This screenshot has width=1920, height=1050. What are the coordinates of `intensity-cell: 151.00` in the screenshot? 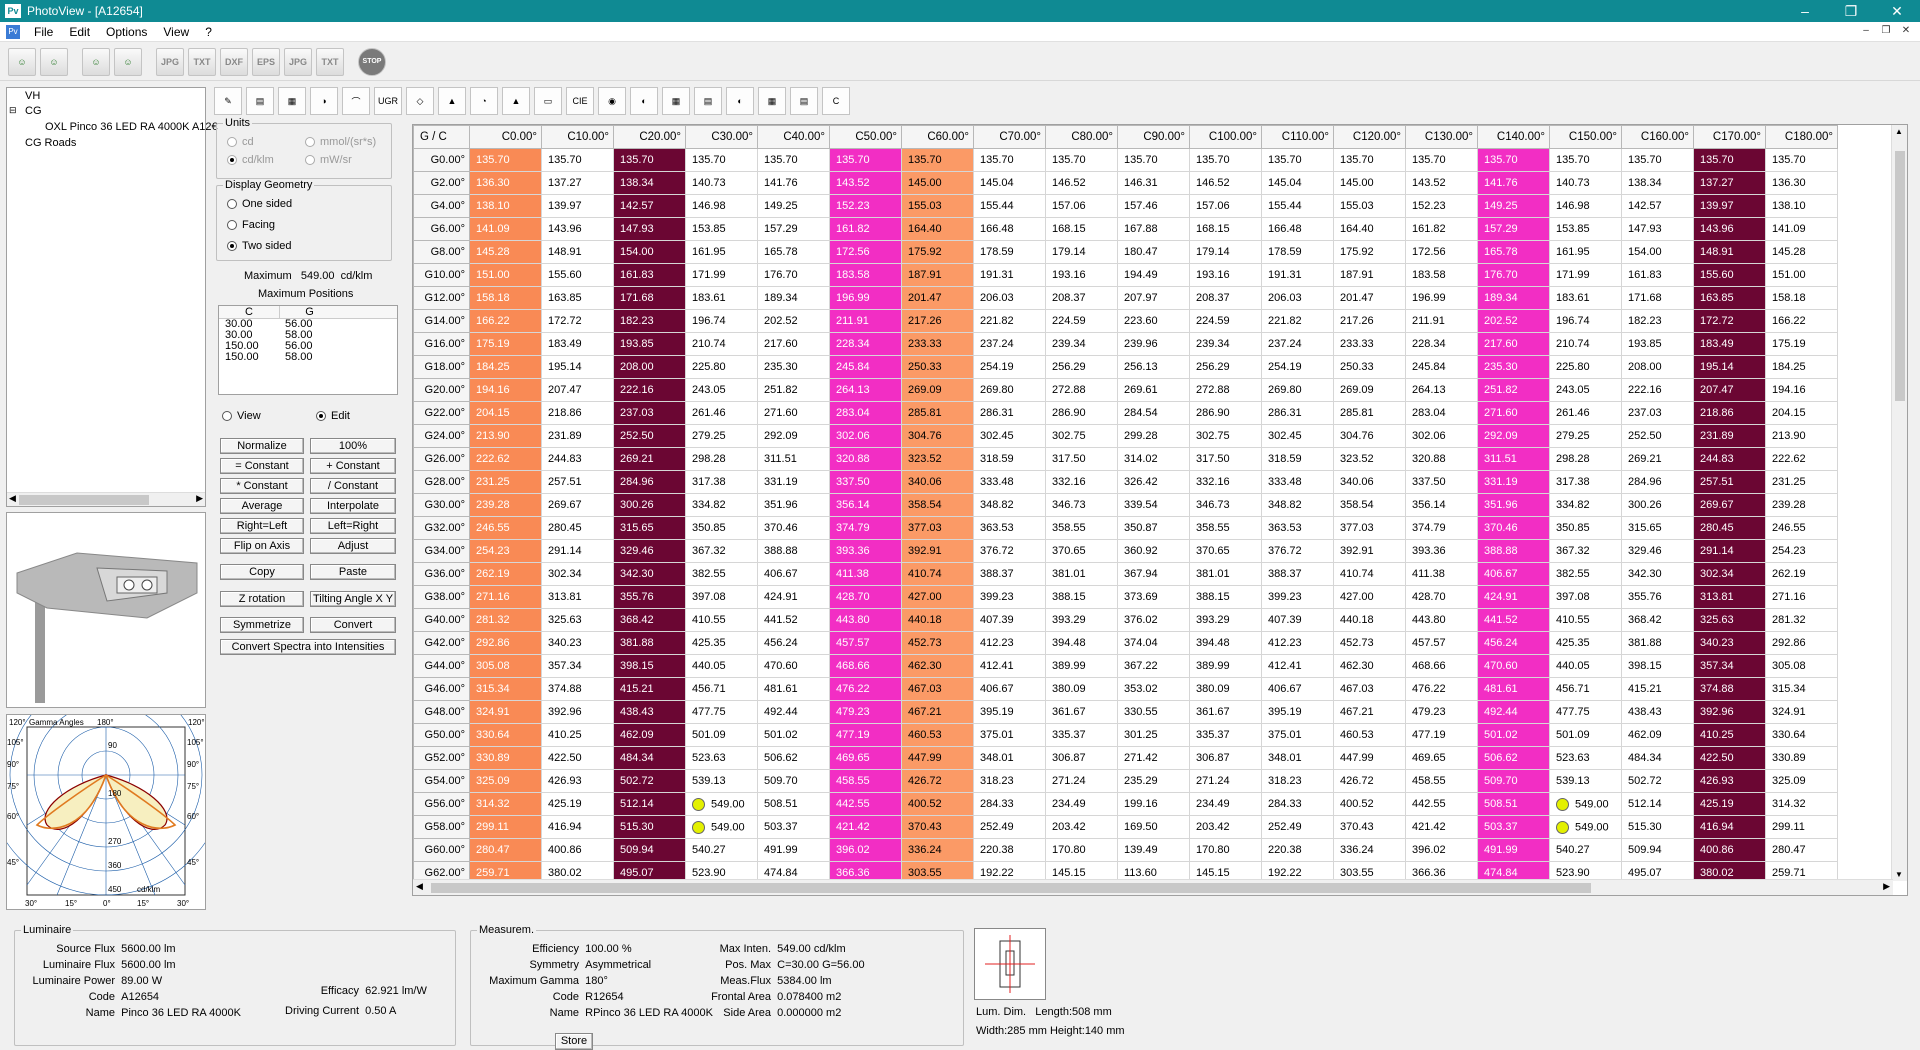 It's located at (505, 275).